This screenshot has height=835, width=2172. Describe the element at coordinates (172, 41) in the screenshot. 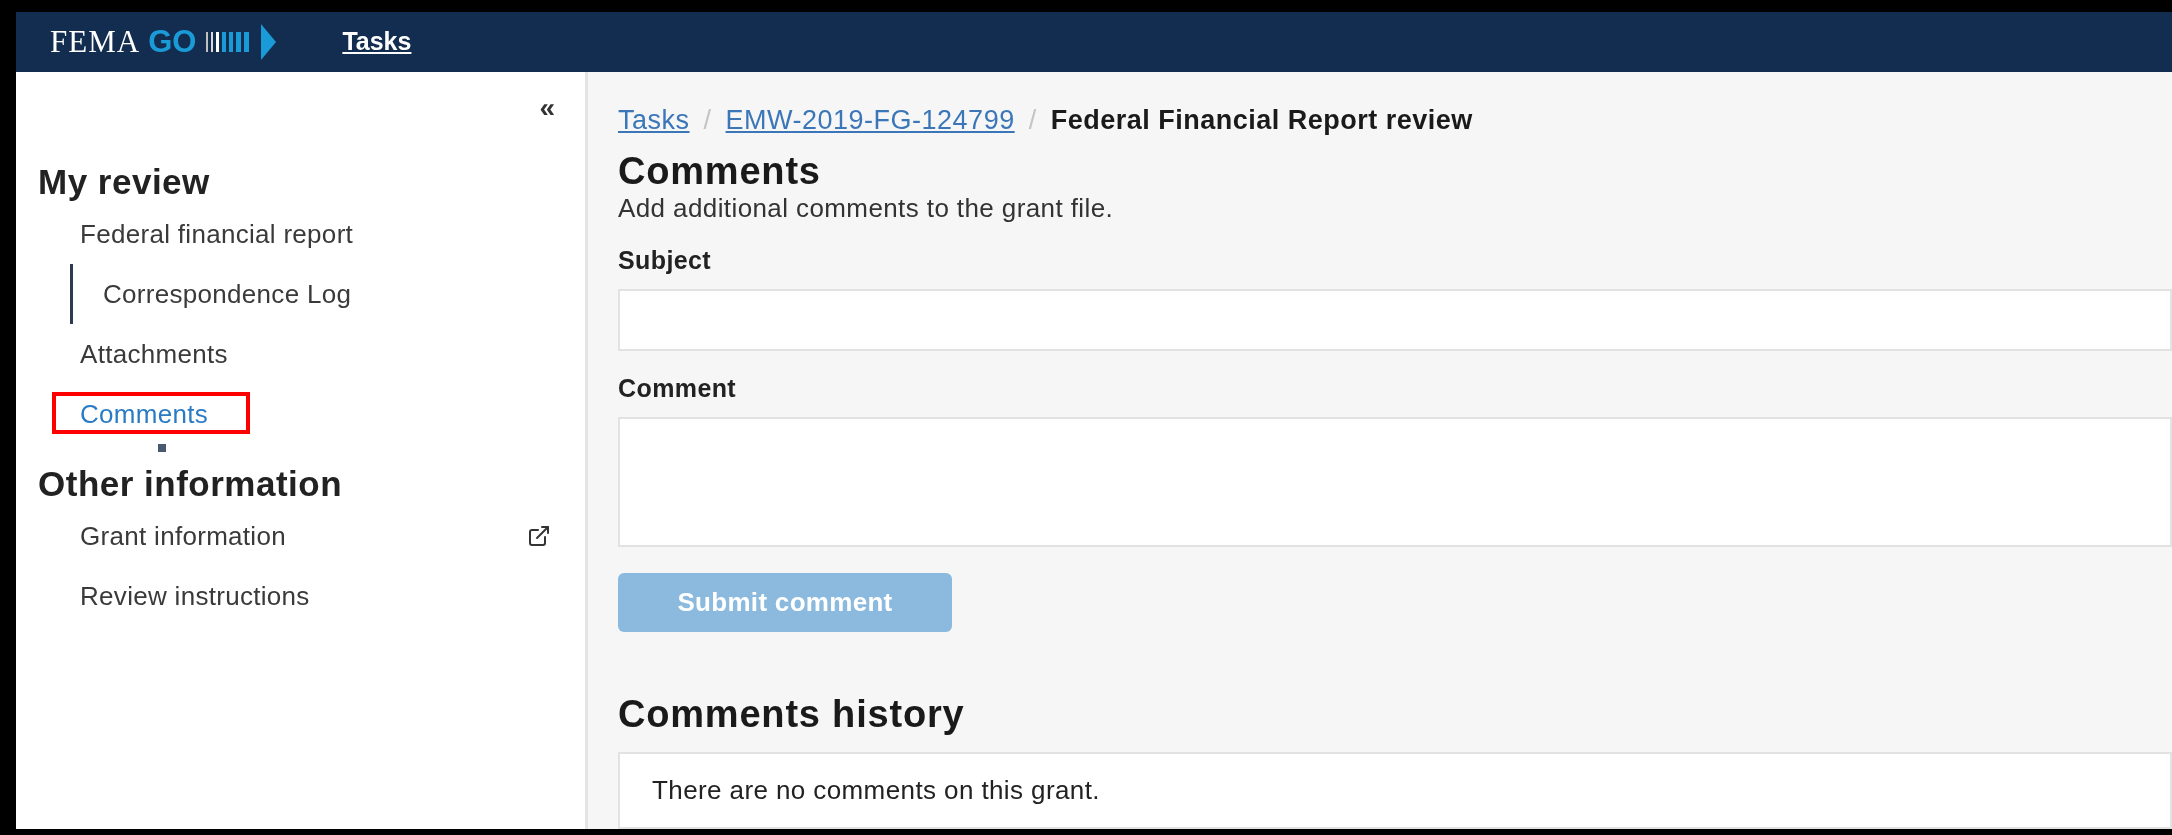

I see `logo-accent: GO` at that location.